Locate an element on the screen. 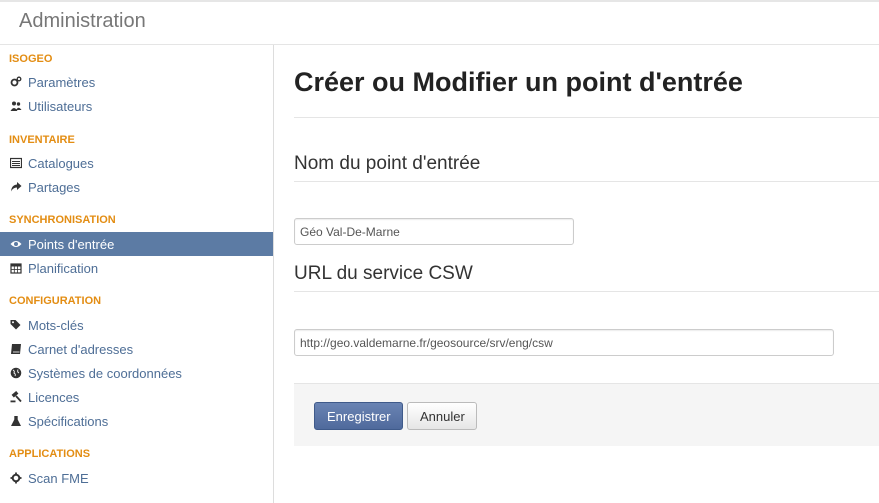 This screenshot has width=879, height=503. brand-title: Administration is located at coordinates (82, 21).